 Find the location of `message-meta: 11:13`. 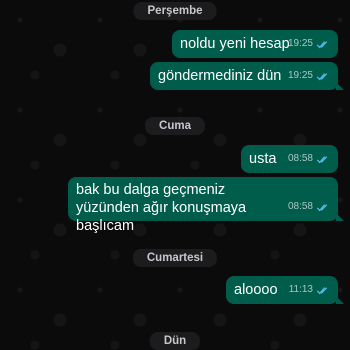

message-meta: 11:13 is located at coordinates (309, 290).